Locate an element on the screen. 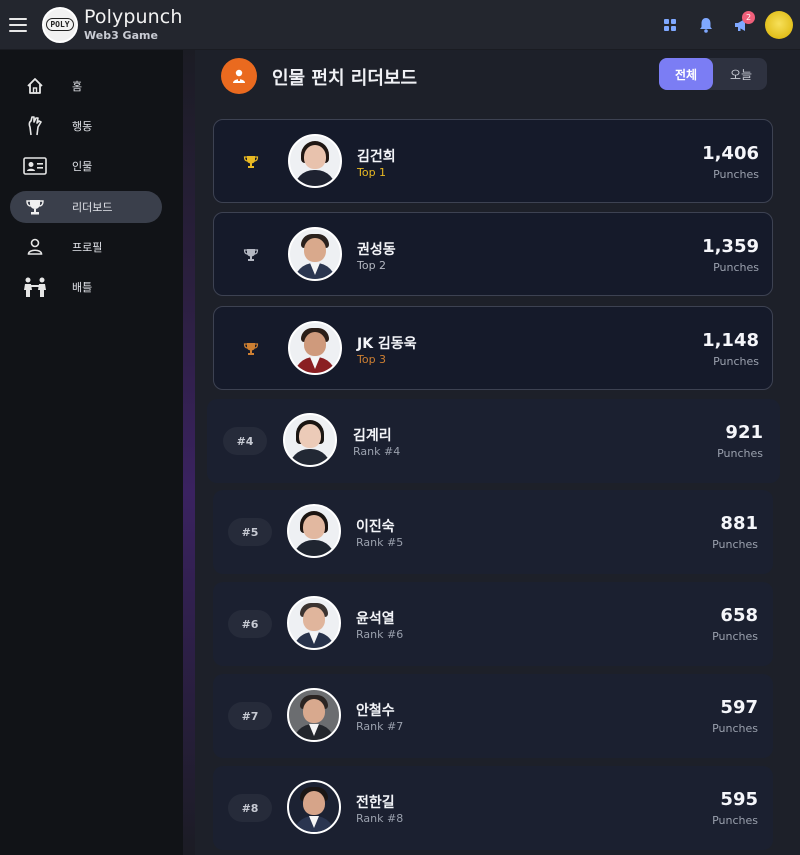 The width and height of the screenshot is (800, 855). rank-badge: #7 is located at coordinates (250, 716).